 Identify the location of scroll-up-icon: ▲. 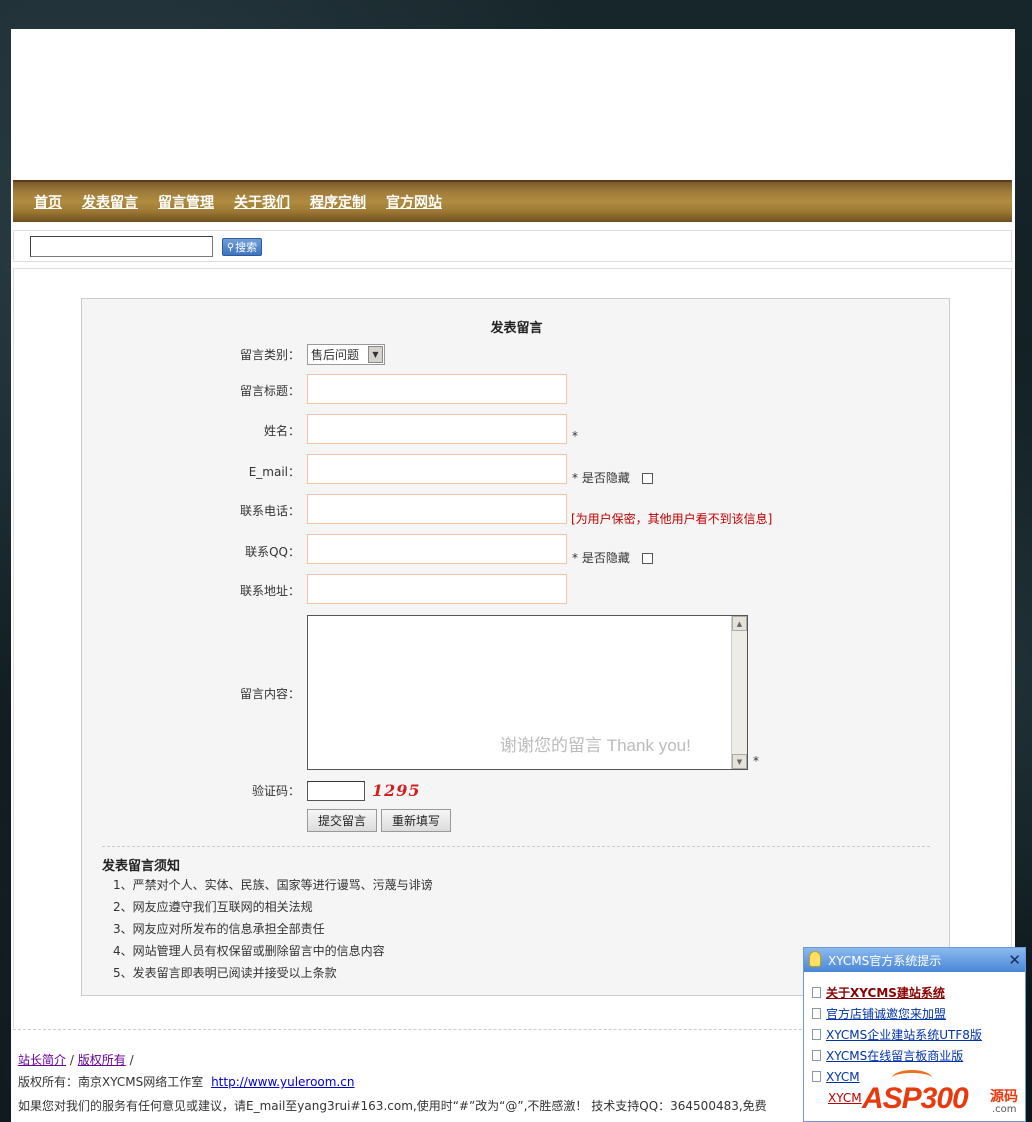
(739, 623).